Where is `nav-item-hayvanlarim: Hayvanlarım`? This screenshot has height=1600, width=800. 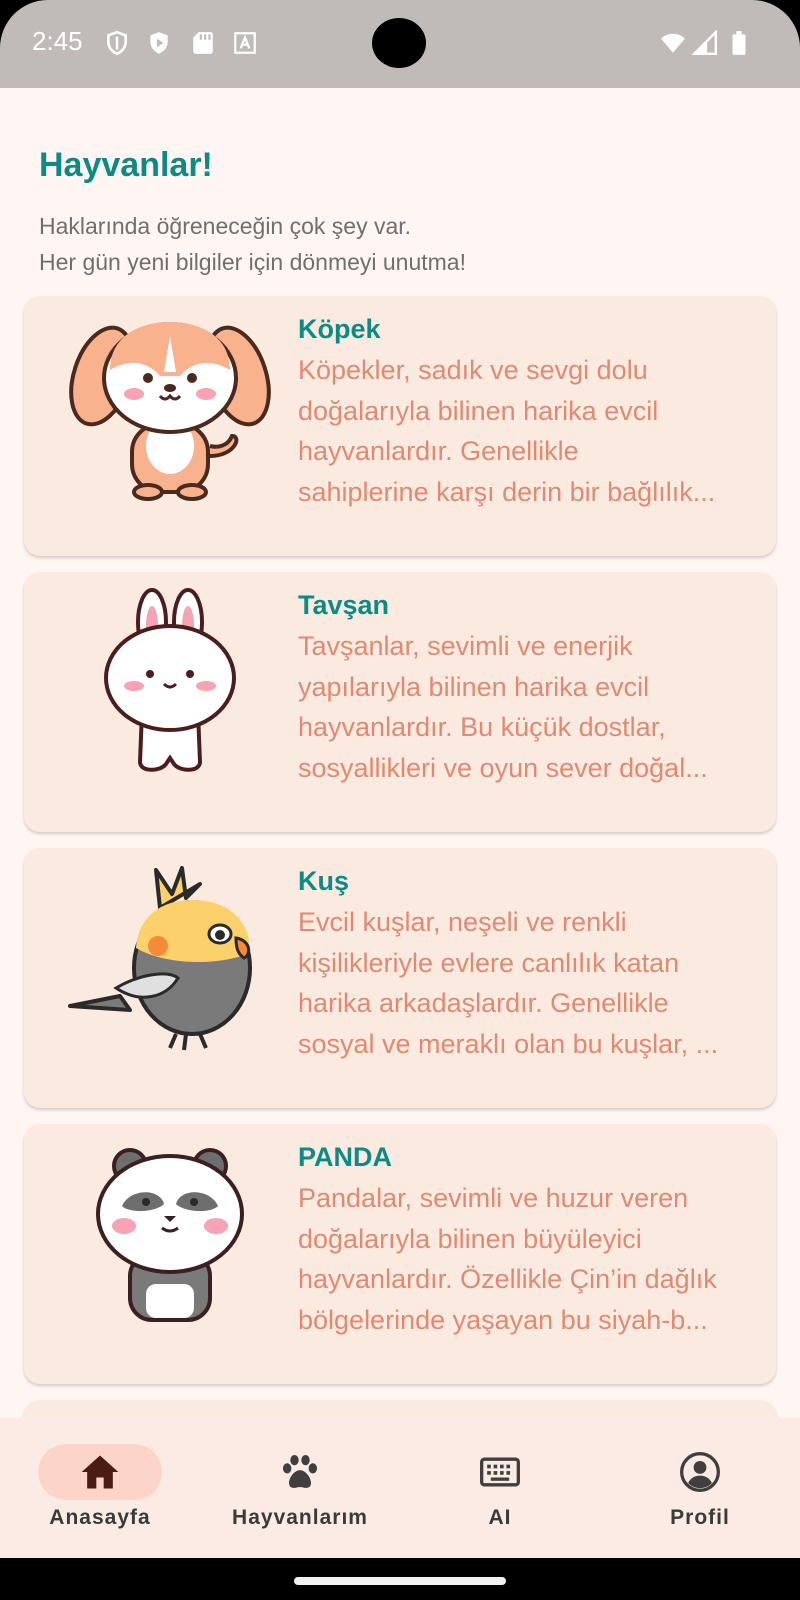 nav-item-hayvanlarim: Hayvanlarım is located at coordinates (300, 1488).